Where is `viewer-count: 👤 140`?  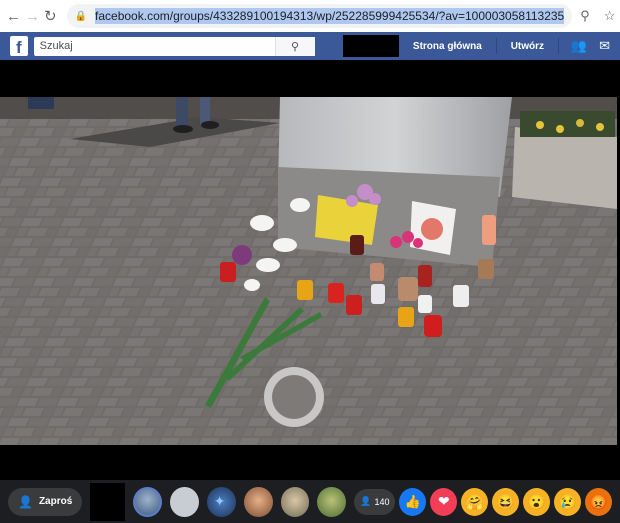
viewer-count: 👤 140 is located at coordinates (375, 501).